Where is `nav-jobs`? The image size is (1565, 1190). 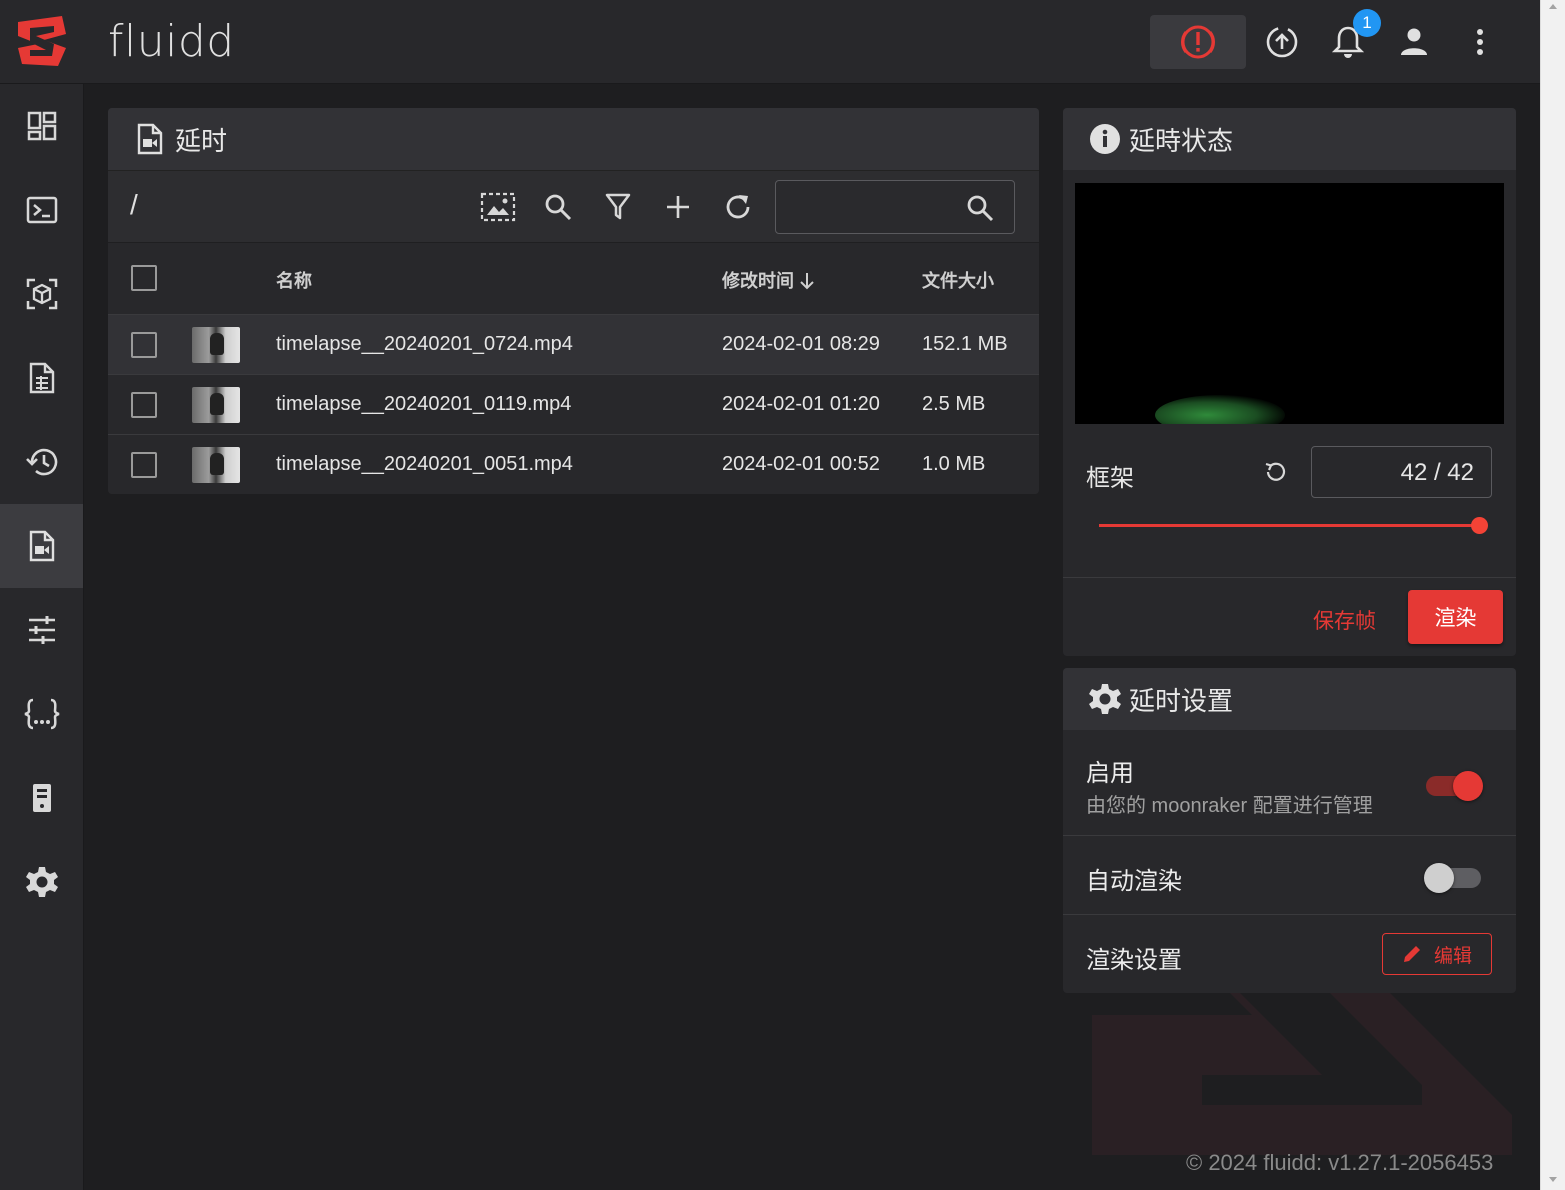
nav-jobs is located at coordinates (41, 378).